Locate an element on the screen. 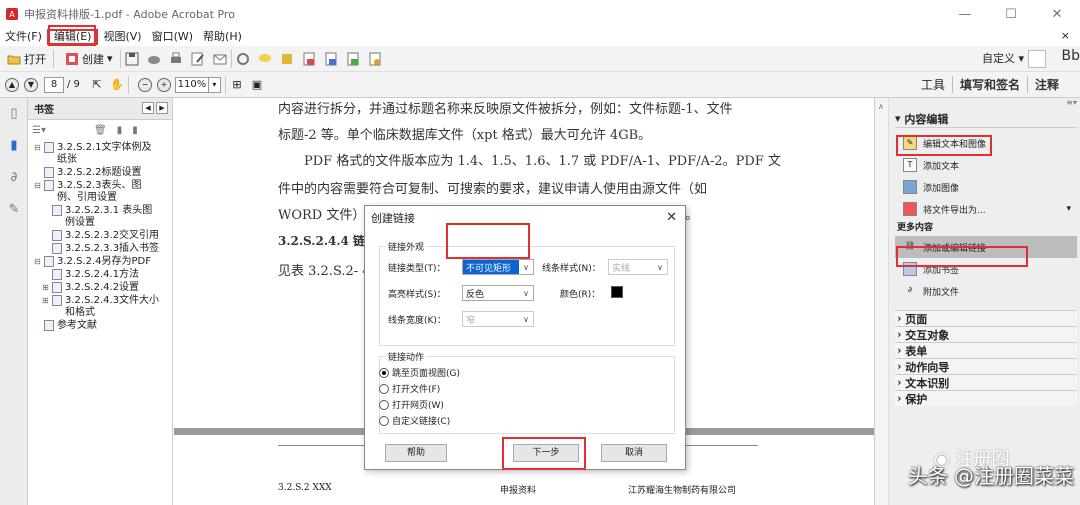  combine-icon is located at coordinates (353, 59).